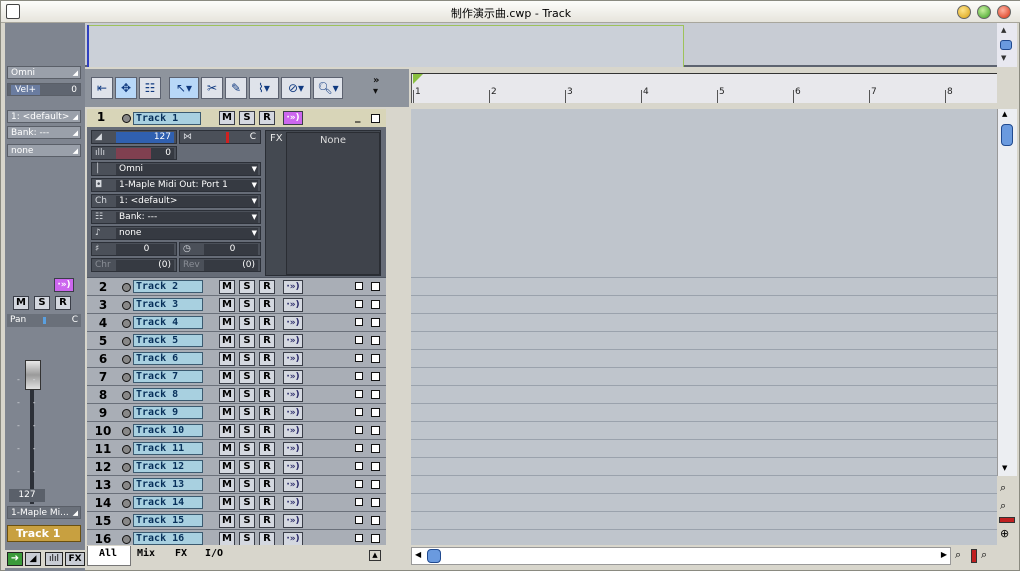  Describe the element at coordinates (358, 116) in the screenshot. I see `minimize-track-icon: _` at that location.